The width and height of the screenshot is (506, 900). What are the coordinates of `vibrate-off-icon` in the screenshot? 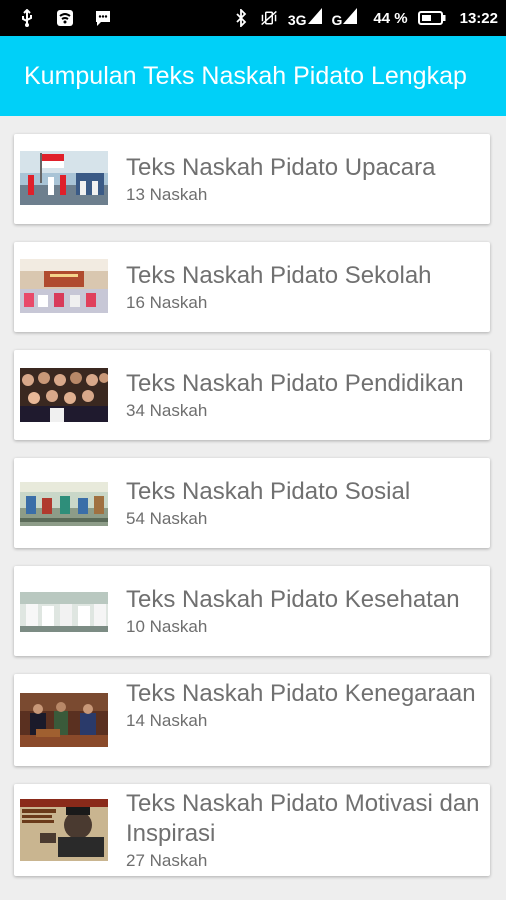 It's located at (269, 18).